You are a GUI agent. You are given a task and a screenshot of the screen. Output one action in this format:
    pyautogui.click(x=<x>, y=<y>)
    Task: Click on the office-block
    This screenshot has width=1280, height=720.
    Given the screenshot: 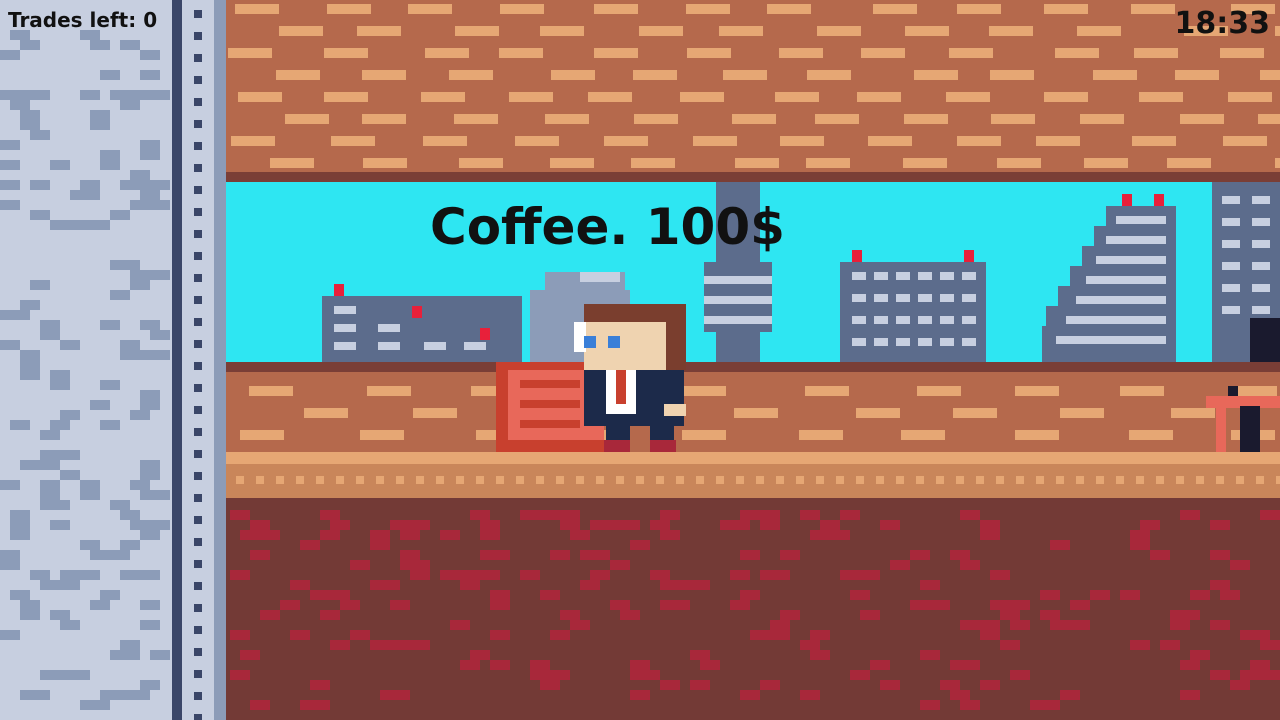 What is the action you would take?
    pyautogui.click(x=913, y=306)
    